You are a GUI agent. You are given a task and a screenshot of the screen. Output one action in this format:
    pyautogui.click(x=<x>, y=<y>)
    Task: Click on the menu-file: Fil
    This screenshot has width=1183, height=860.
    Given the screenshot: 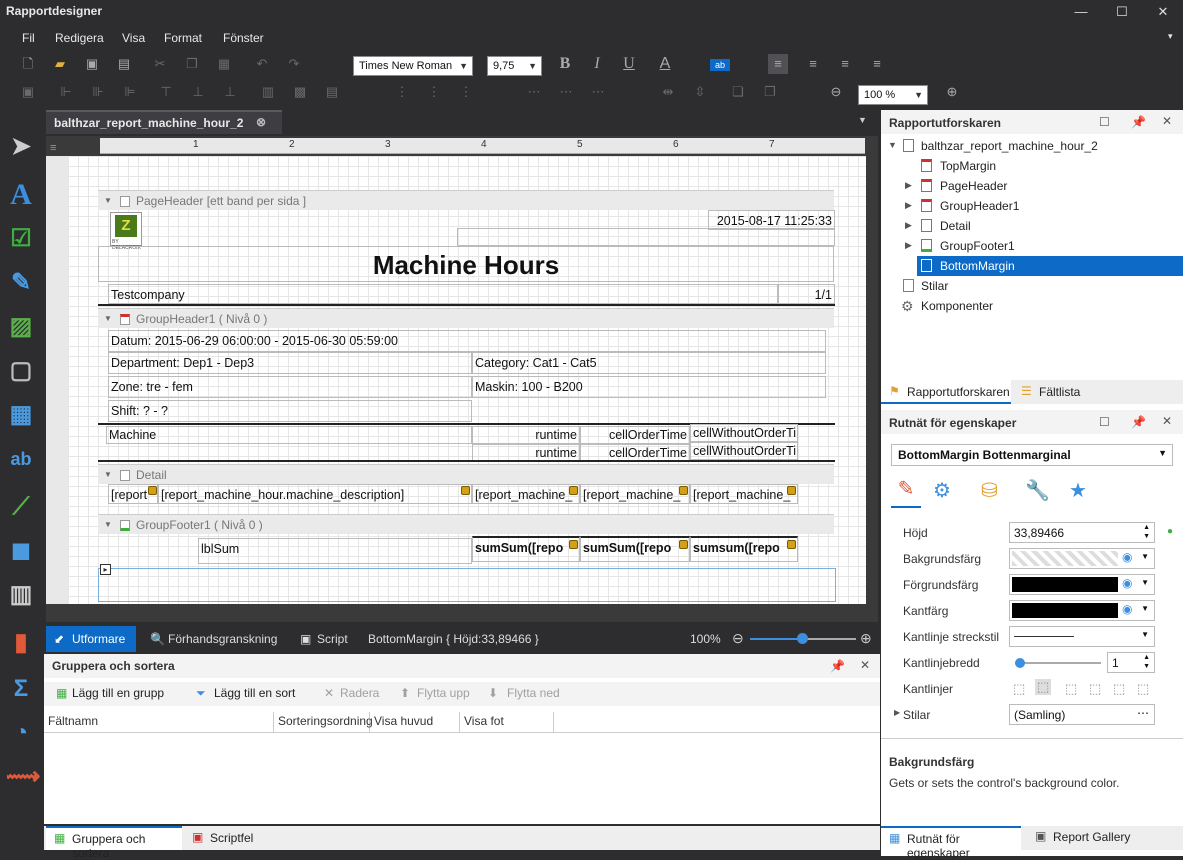 What is the action you would take?
    pyautogui.click(x=28, y=38)
    